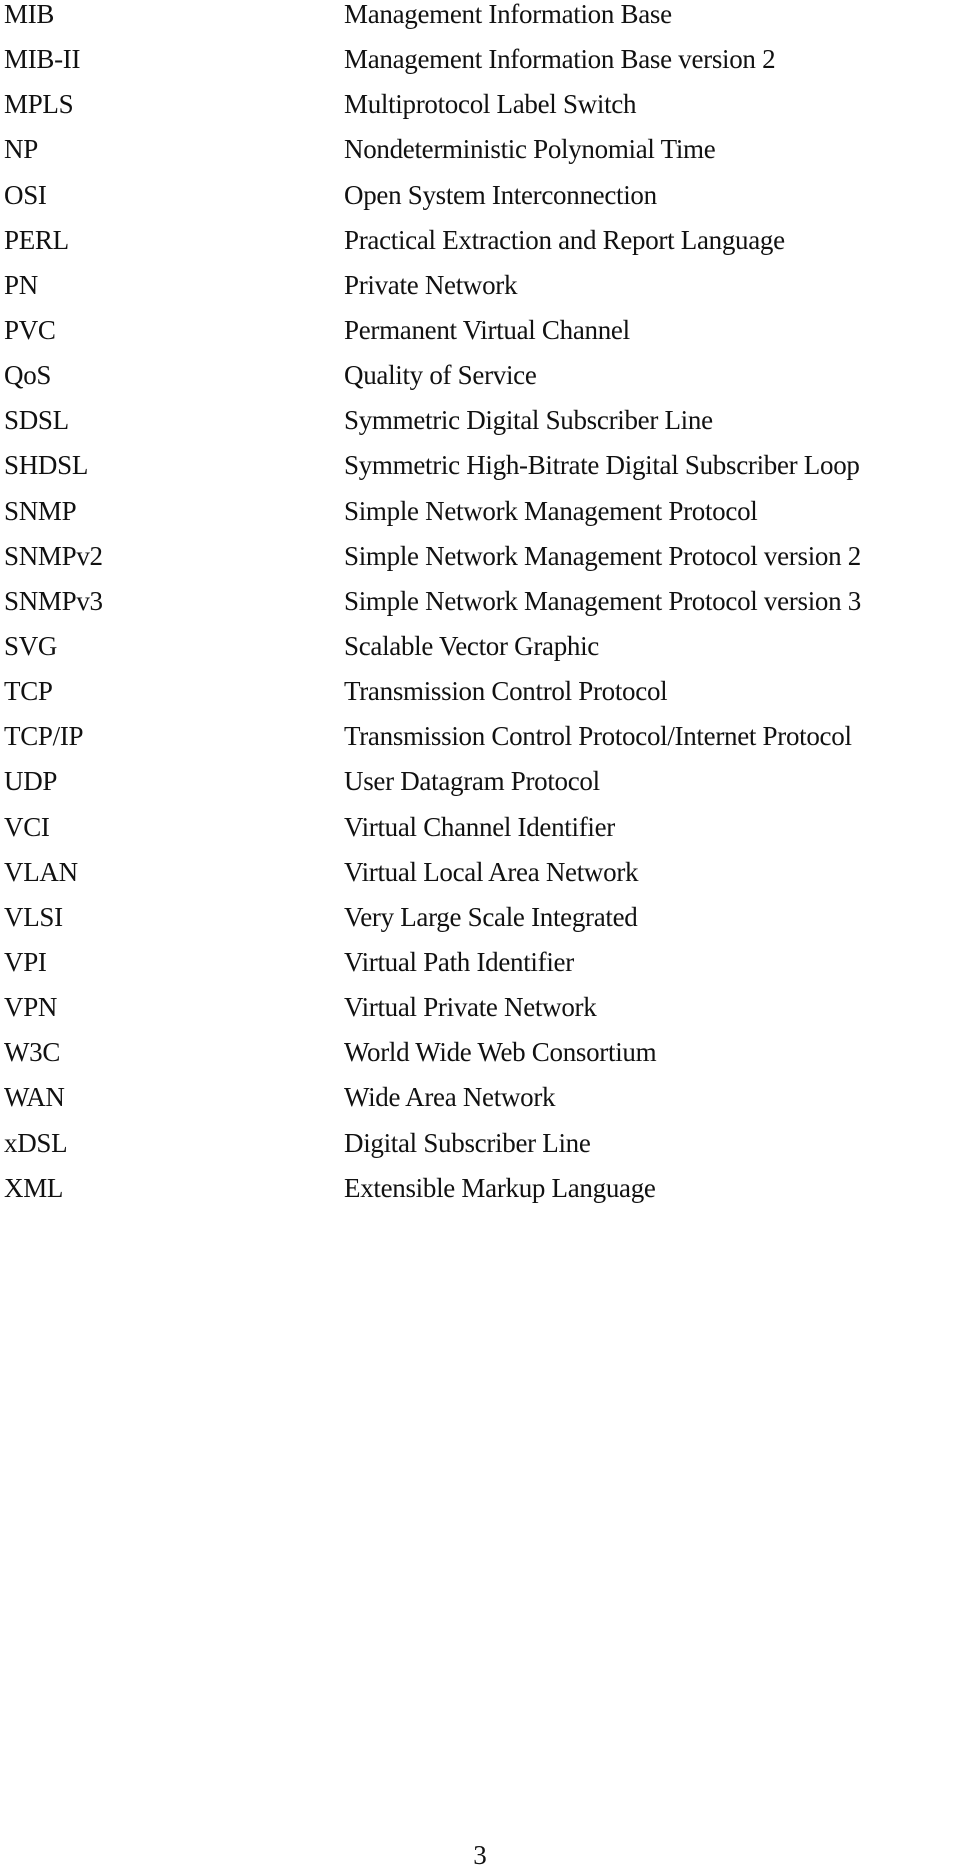 This screenshot has width=960, height=1872. I want to click on abbreviation-term: MIB-II, so click(42, 59).